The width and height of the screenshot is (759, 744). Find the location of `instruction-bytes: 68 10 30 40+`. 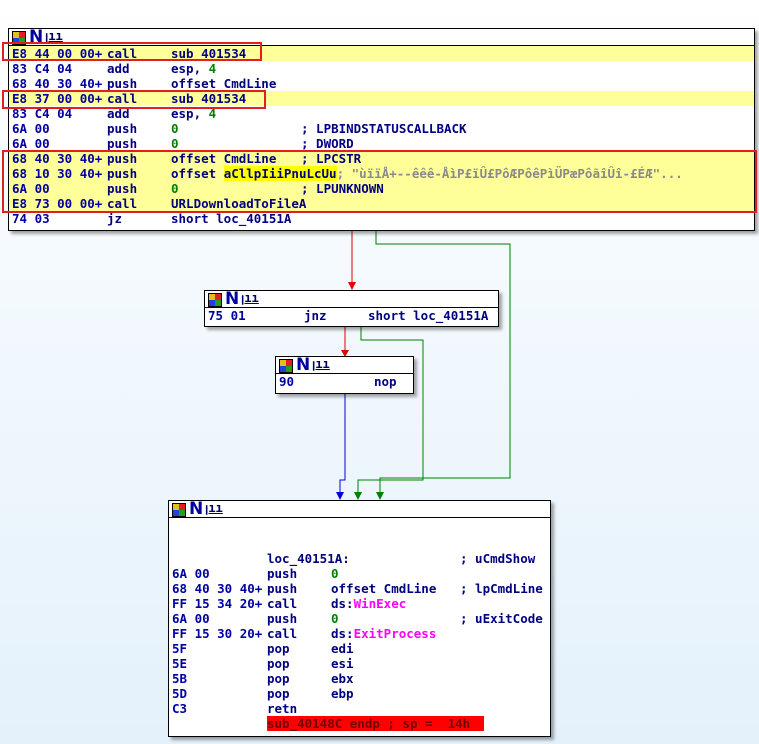

instruction-bytes: 68 10 30 40+ is located at coordinates (57, 173).